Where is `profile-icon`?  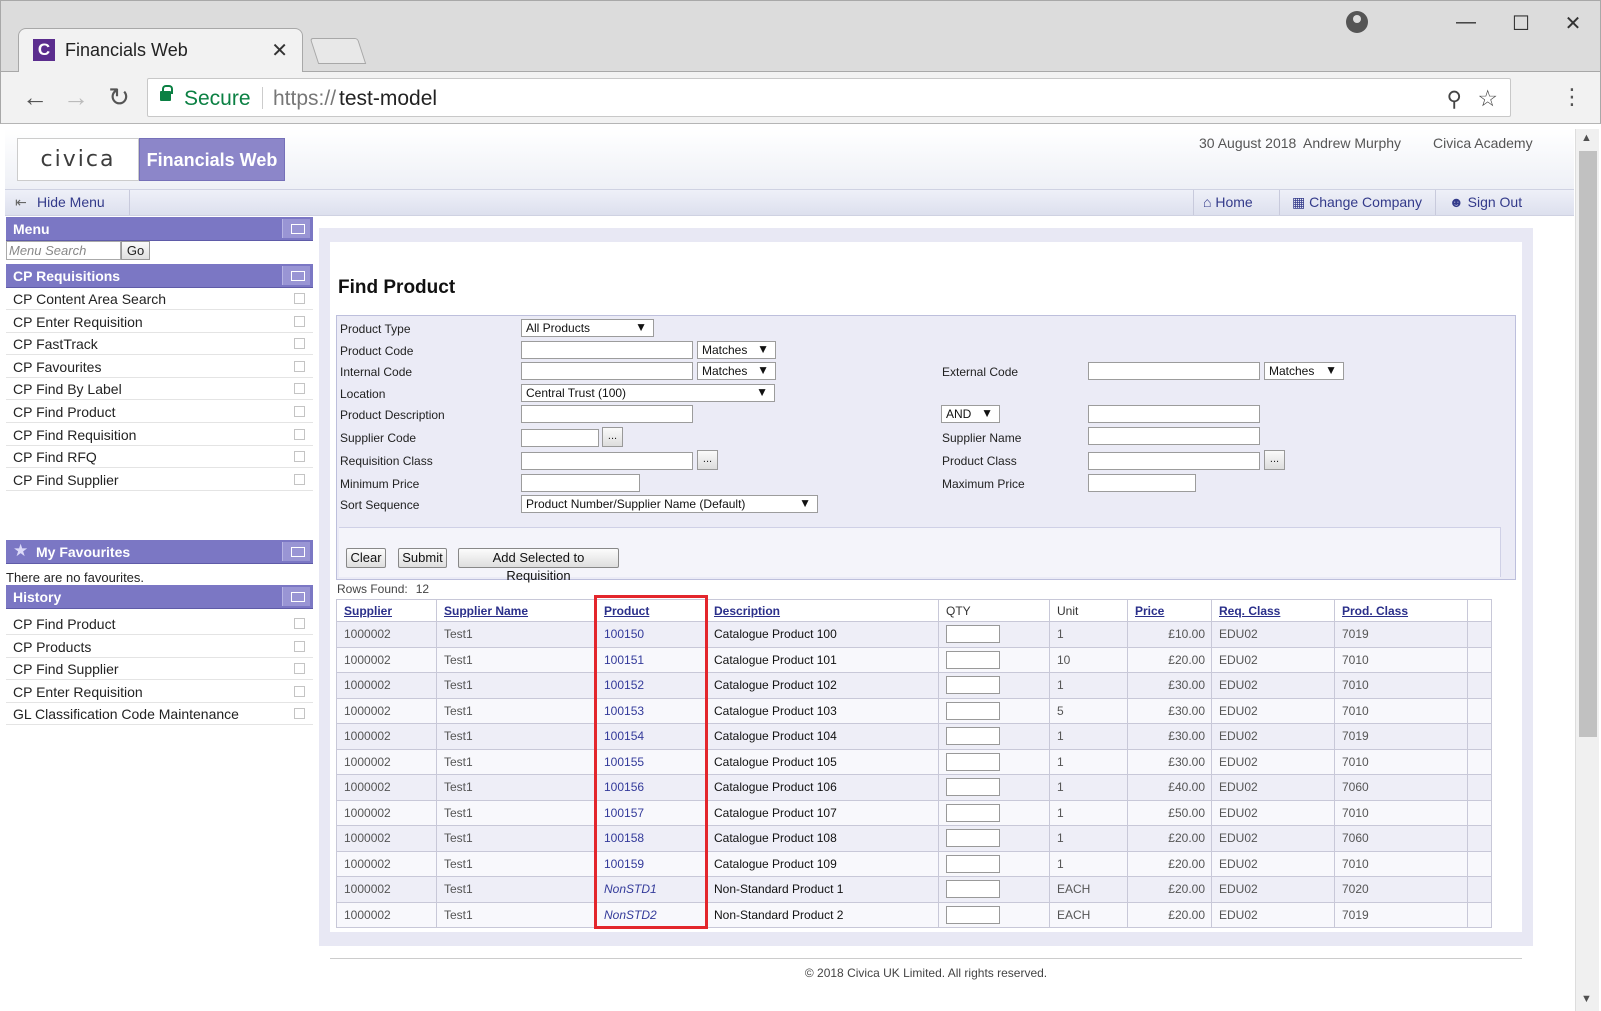
profile-icon is located at coordinates (1357, 22).